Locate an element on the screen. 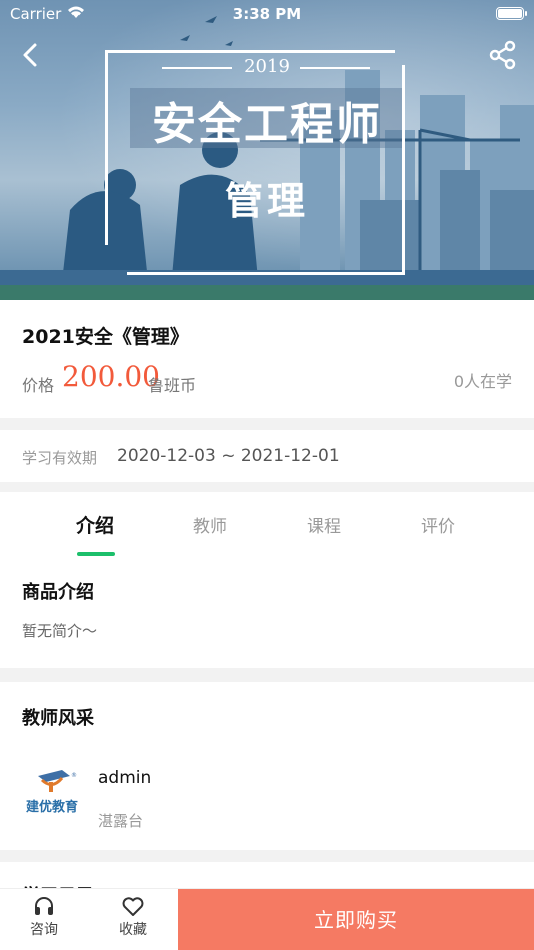  favorite-button: 收藏 is located at coordinates (133, 917).